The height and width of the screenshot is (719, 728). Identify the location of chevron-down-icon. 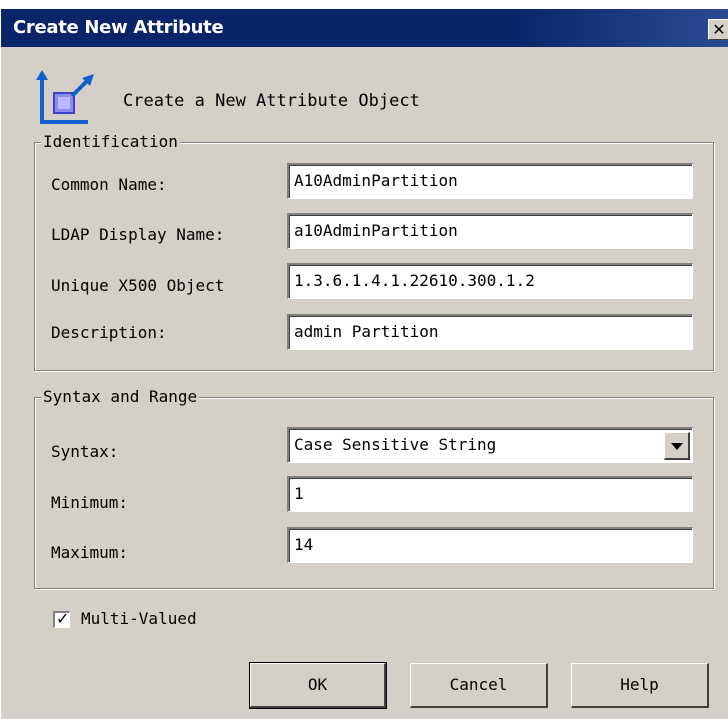
(677, 446).